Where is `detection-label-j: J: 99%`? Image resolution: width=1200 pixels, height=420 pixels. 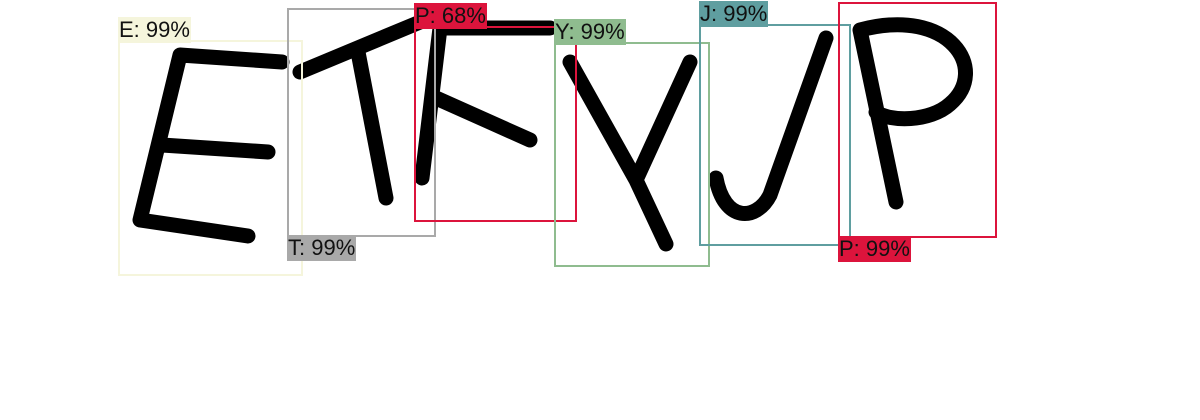 detection-label-j: J: 99% is located at coordinates (734, 14).